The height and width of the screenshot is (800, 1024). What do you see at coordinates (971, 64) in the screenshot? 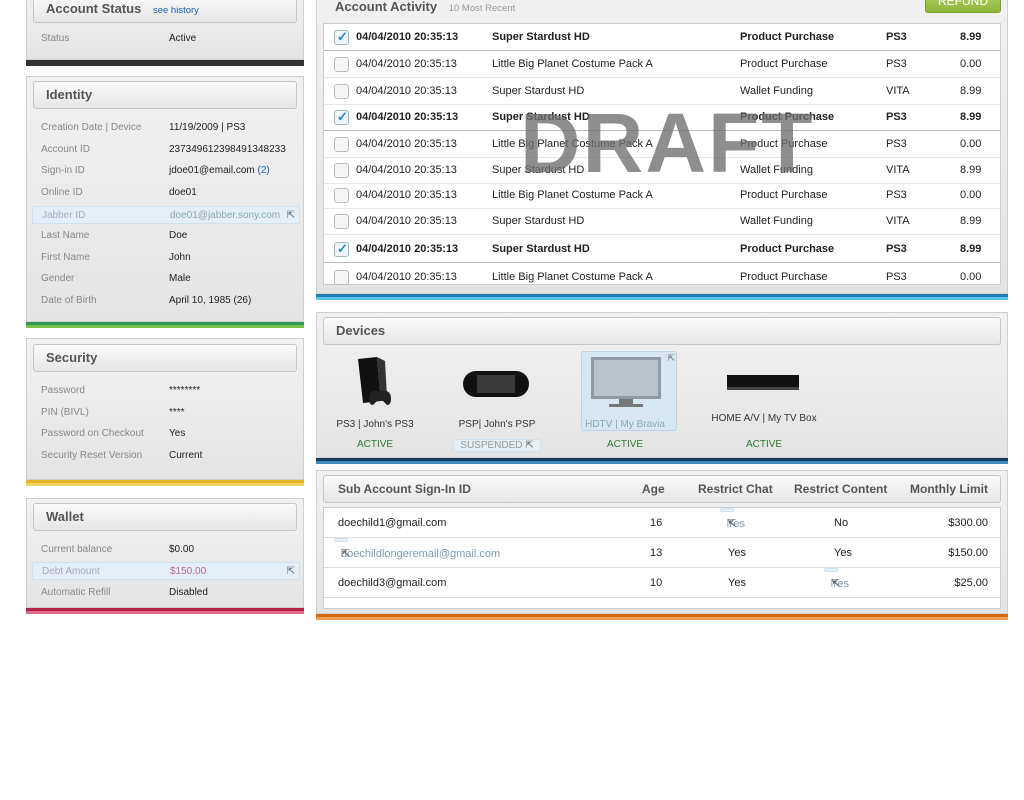
I see `row-amount: 0.00` at bounding box center [971, 64].